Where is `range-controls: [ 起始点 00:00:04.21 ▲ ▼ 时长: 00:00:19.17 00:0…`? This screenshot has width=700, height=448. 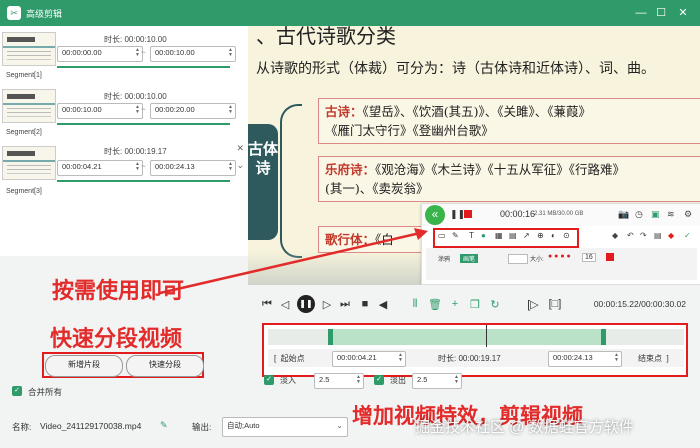 range-controls: [ 起始点 00:00:04.21 ▲ ▼ 时长: 00:00:19.17 00:0… is located at coordinates (476, 358).